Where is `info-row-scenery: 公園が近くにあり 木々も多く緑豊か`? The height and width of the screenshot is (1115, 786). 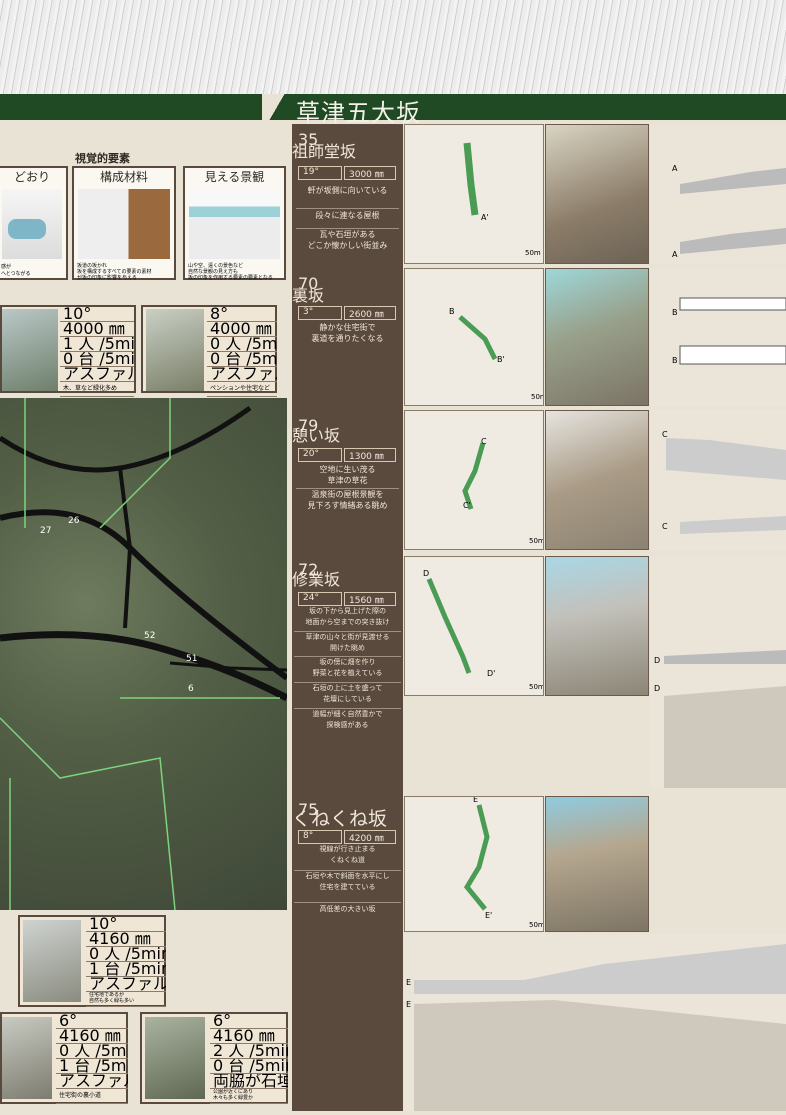 info-row-scenery: 公園が近くにあり 木々も多く緑豊か is located at coordinates (249, 1096).